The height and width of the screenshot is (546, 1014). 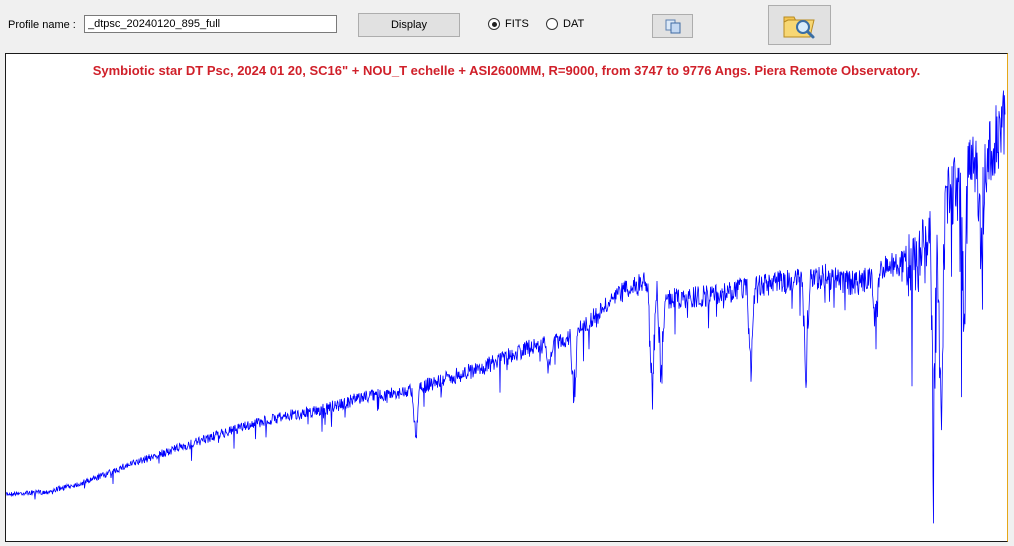 What do you see at coordinates (552, 24) in the screenshot?
I see `dat-radio-dot` at bounding box center [552, 24].